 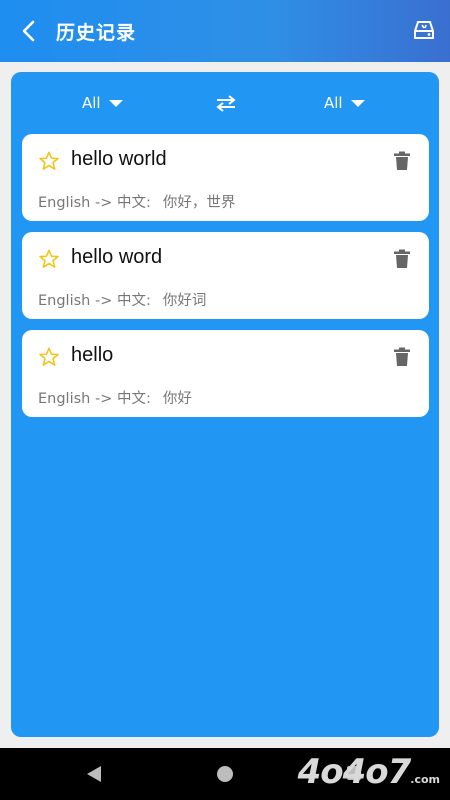 What do you see at coordinates (117, 257) in the screenshot?
I see `history-word: hello word` at bounding box center [117, 257].